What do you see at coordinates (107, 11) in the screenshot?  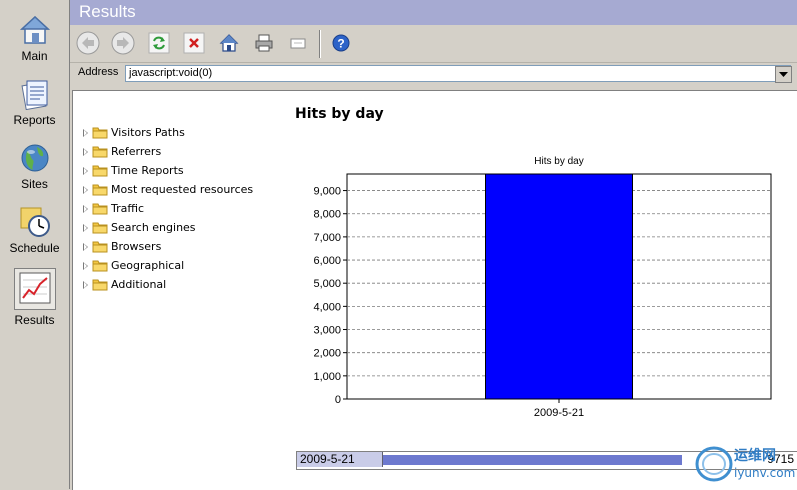 I see `window-title: Results` at bounding box center [107, 11].